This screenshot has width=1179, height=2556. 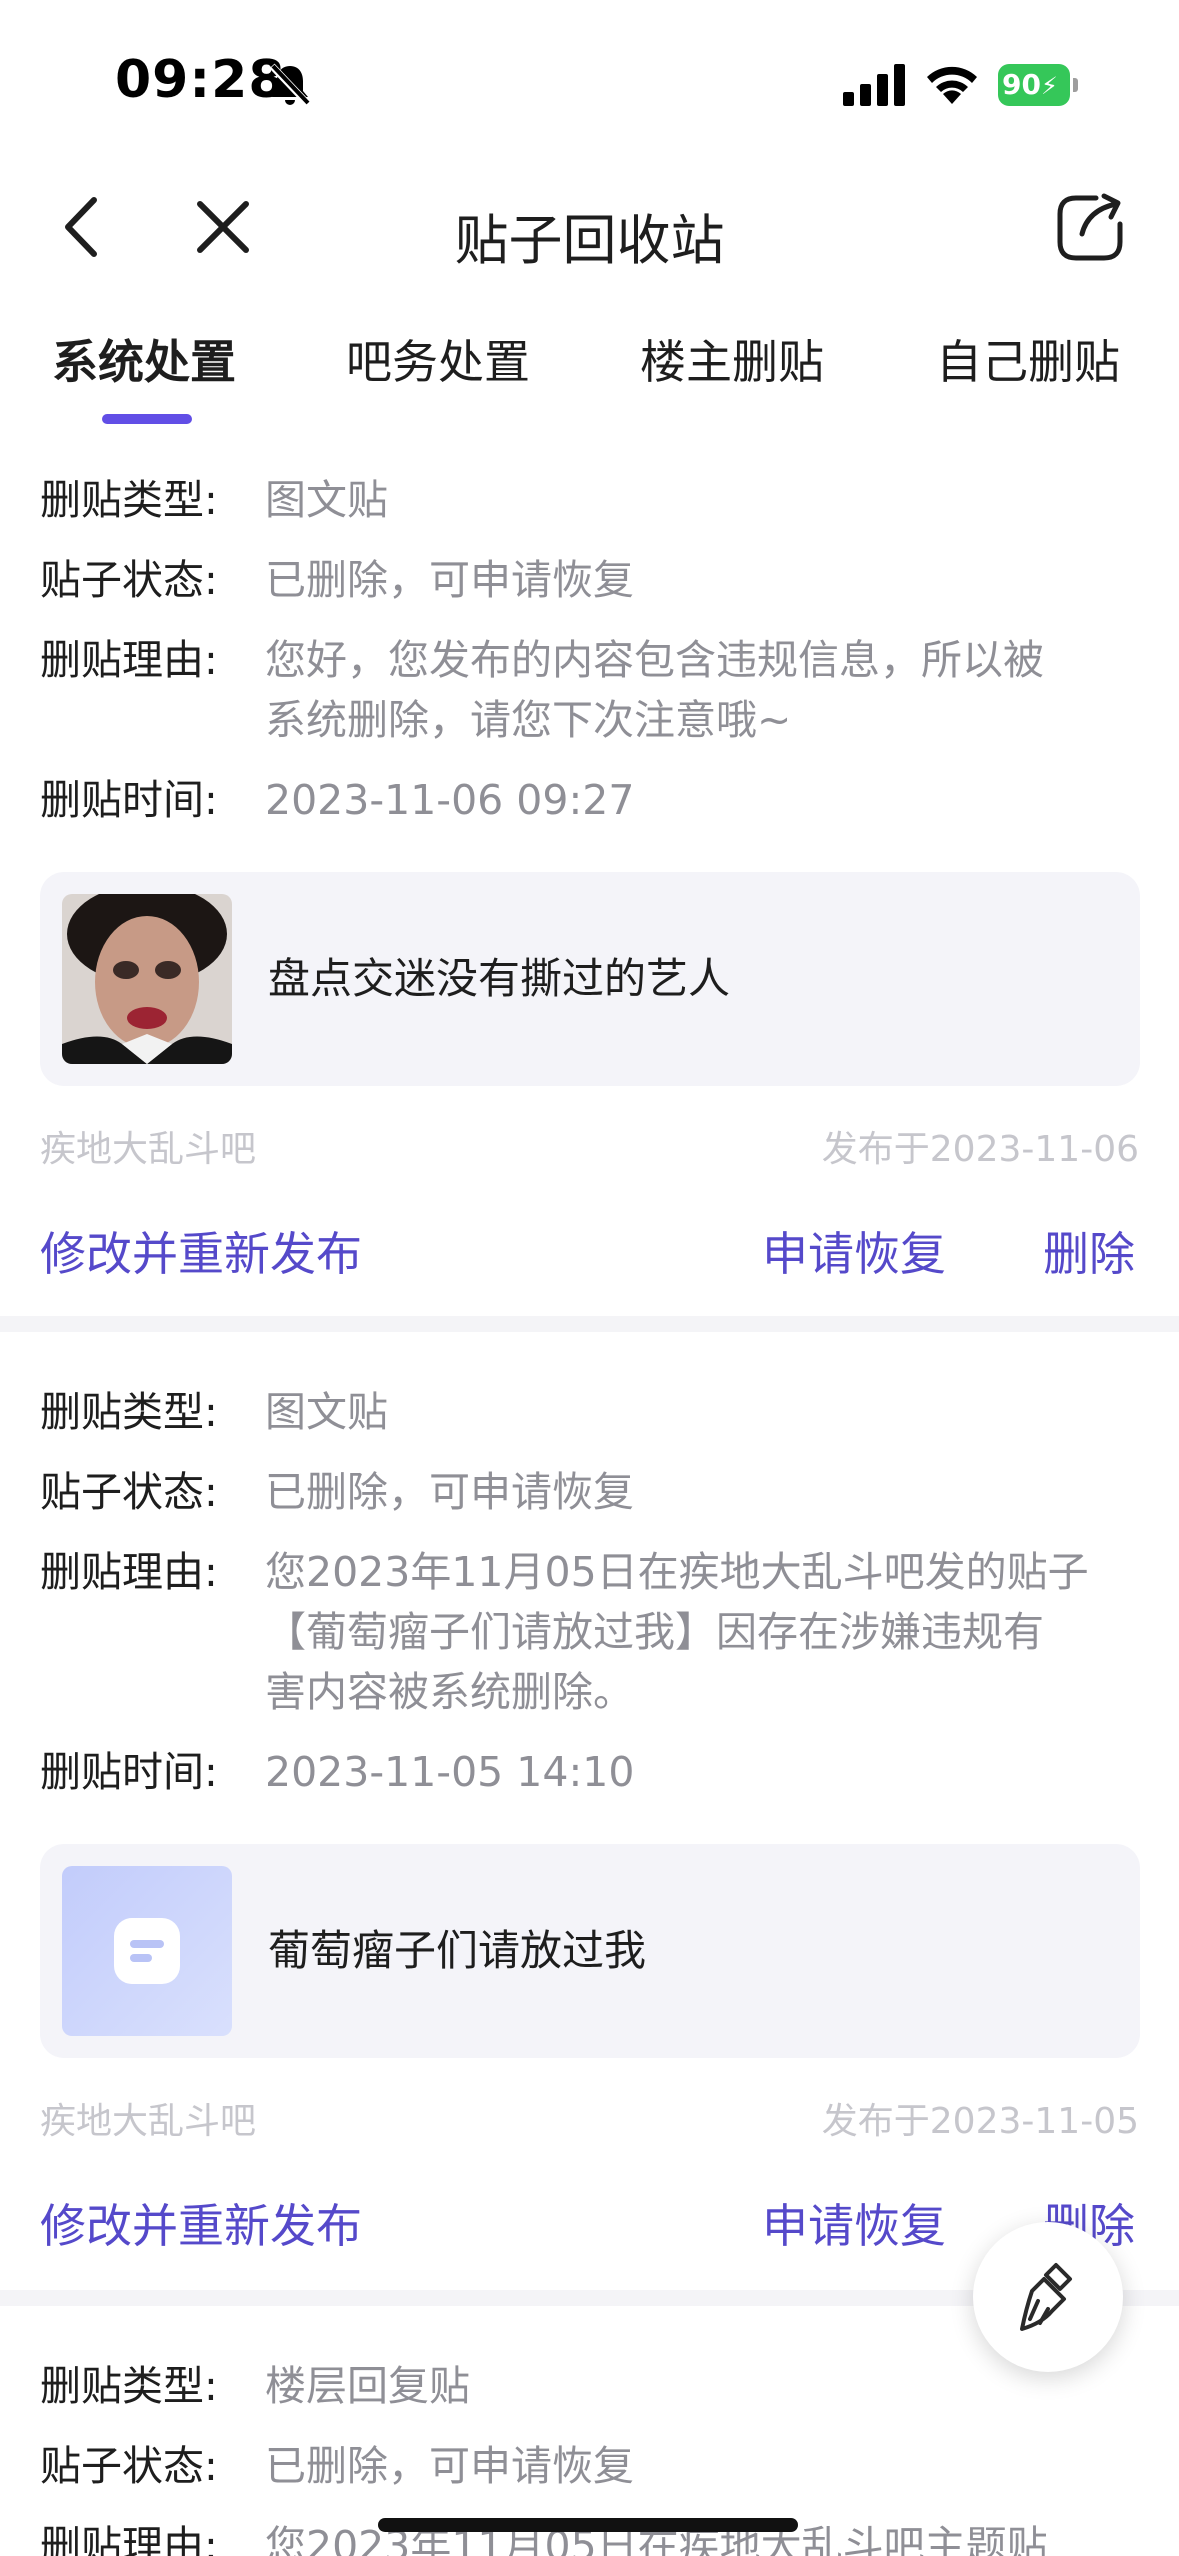 What do you see at coordinates (1028, 359) in the screenshot?
I see `tab-self-deleted: 自己删贴` at bounding box center [1028, 359].